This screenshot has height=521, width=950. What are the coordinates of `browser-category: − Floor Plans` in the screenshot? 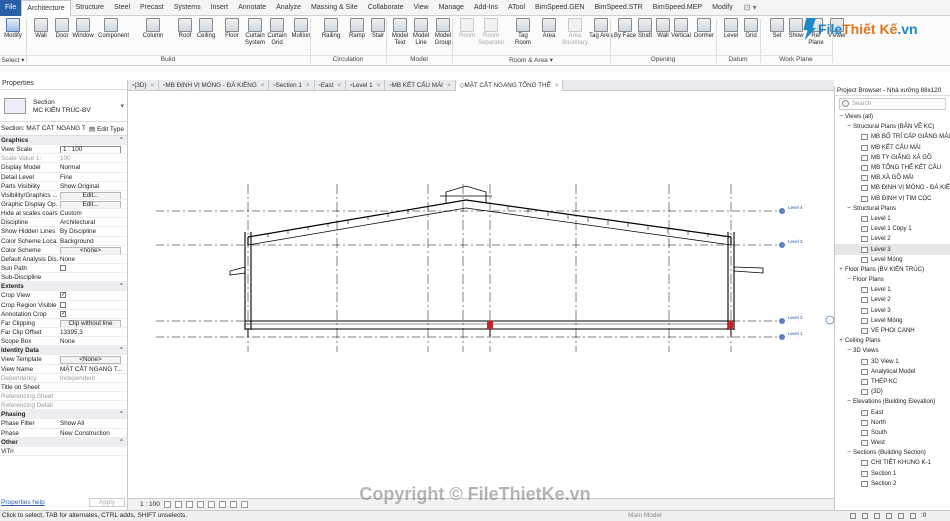 It's located at (892, 280).